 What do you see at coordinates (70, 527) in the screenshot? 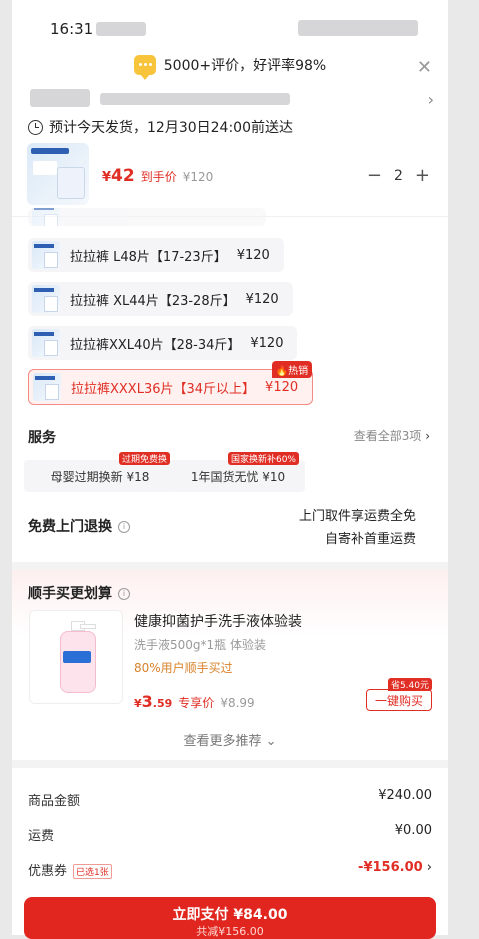
I see `return-title-text: 免费上门退换` at bounding box center [70, 527].